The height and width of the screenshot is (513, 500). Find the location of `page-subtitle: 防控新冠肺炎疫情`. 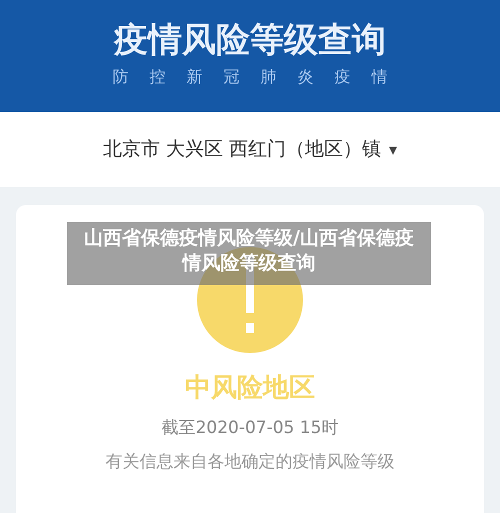

page-subtitle: 防控新冠肺炎疫情 is located at coordinates (260, 77).